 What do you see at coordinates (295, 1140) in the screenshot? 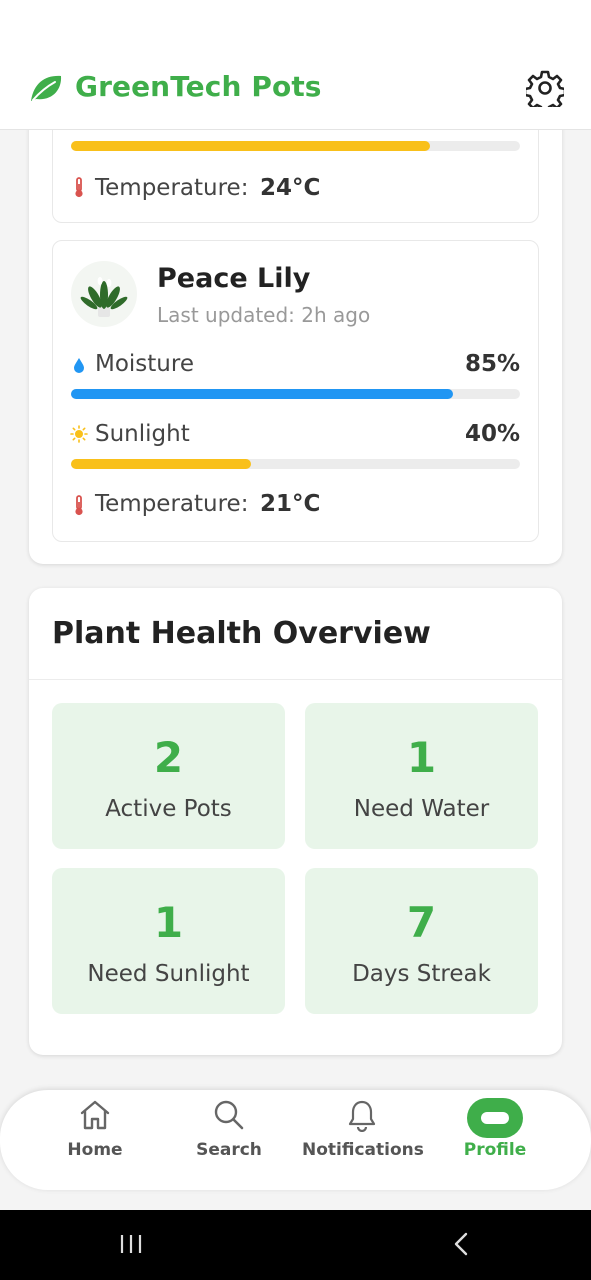
I see `bottom-nav: Home Search Notifications Profile` at bounding box center [295, 1140].